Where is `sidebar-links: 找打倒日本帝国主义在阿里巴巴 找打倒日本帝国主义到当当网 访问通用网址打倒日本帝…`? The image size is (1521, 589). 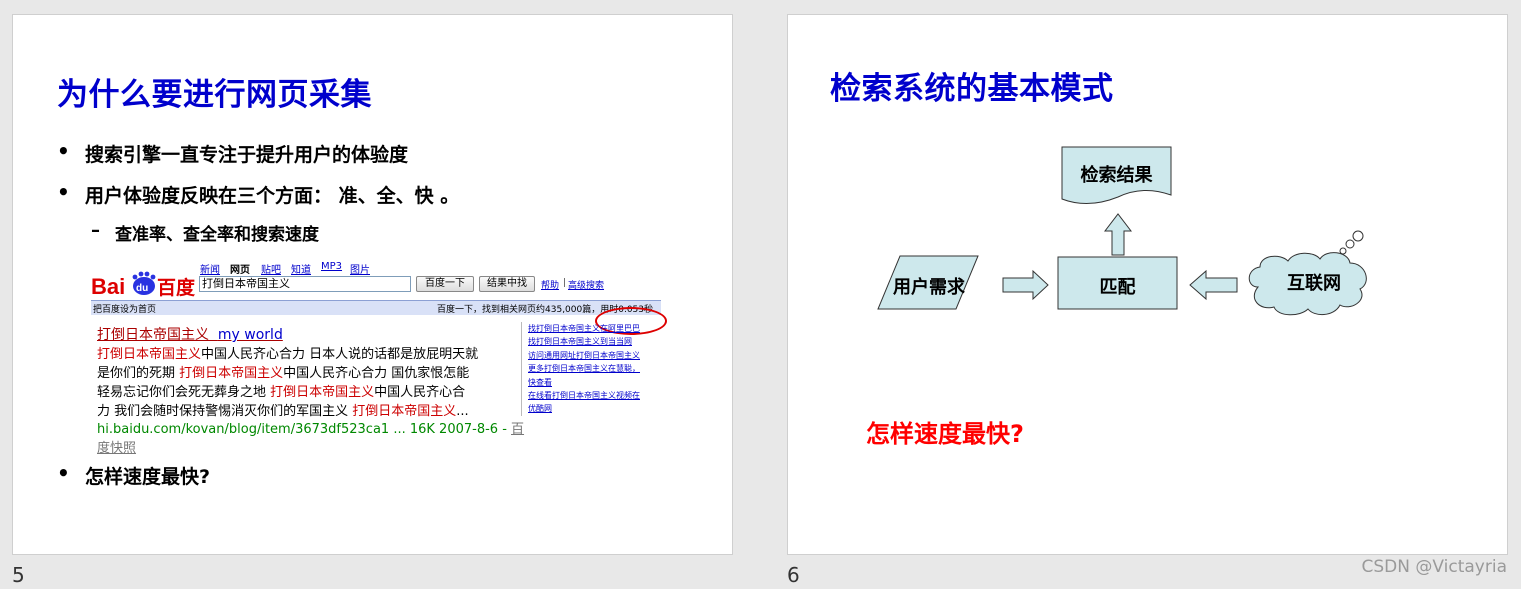 sidebar-links: 找打倒日本帝国主义在阿里巴巴 找打倒日本帝国主义到当当网 访问通用网址打倒日本帝… is located at coordinates (591, 369).